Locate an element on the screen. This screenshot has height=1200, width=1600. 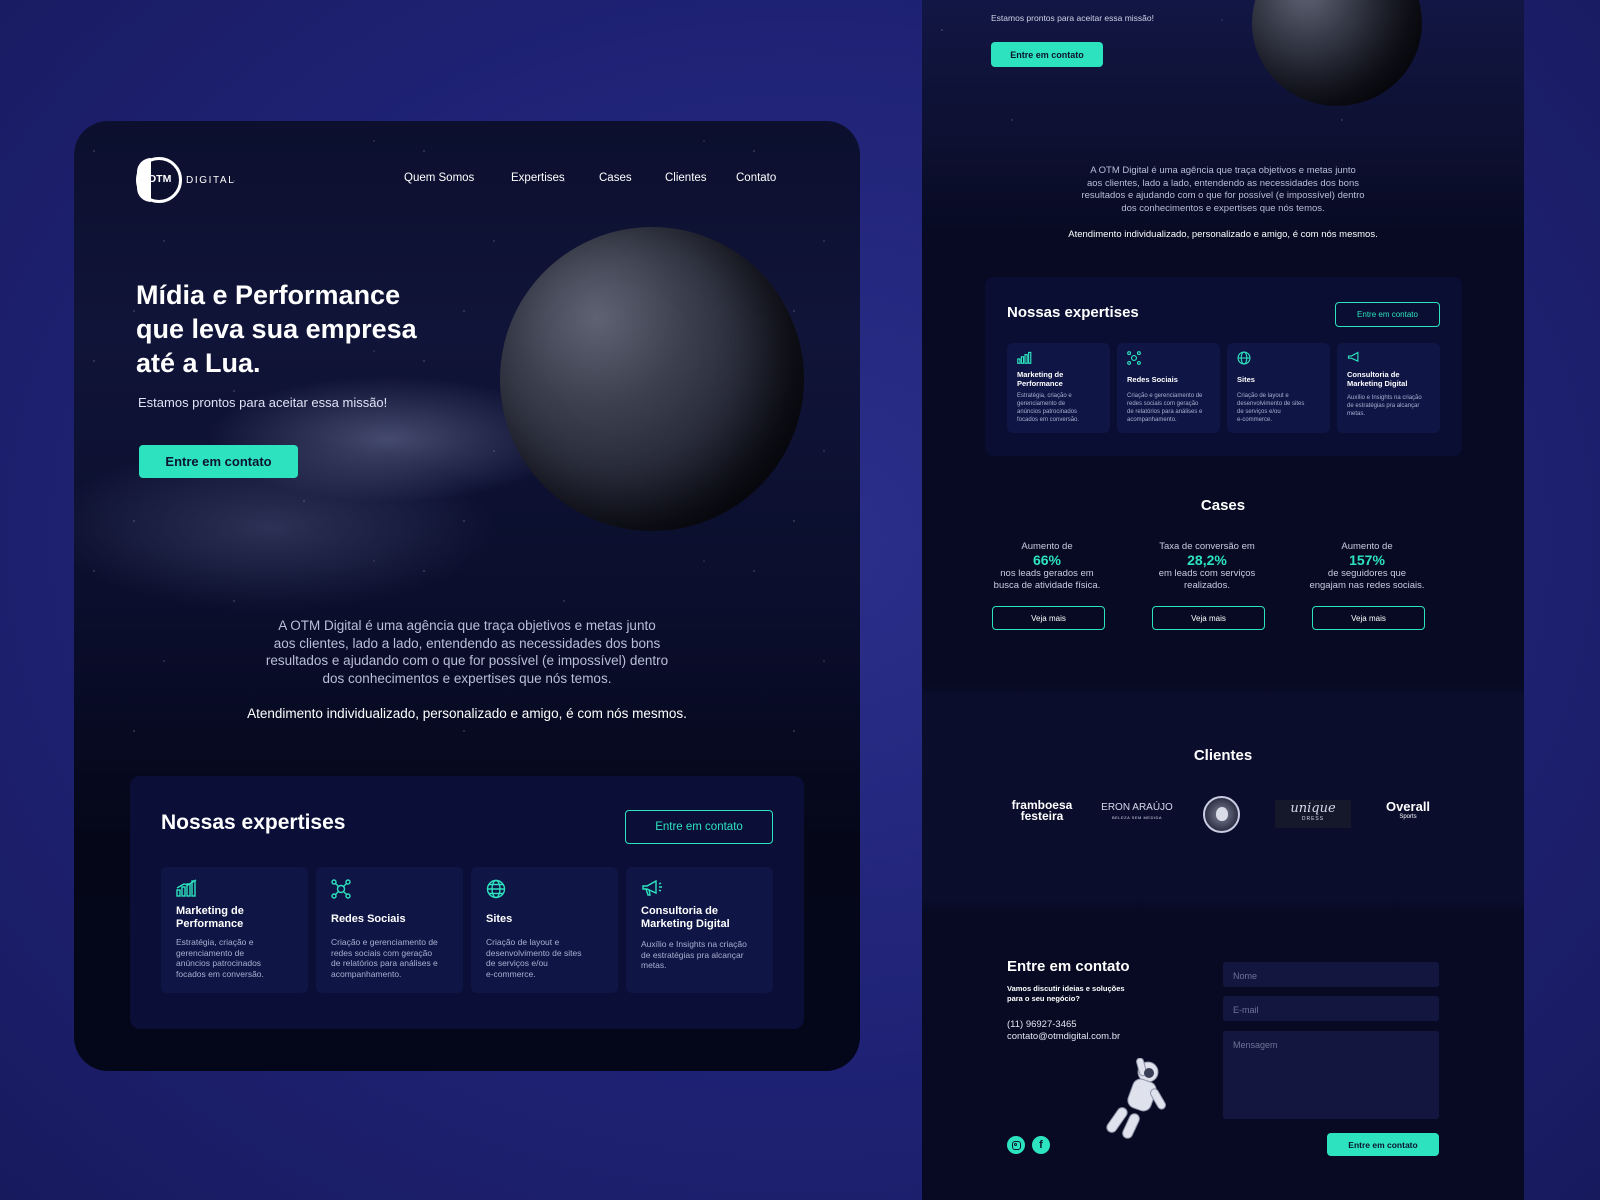
case-bottom: em leads com serviços is located at coordinates (1207, 573).